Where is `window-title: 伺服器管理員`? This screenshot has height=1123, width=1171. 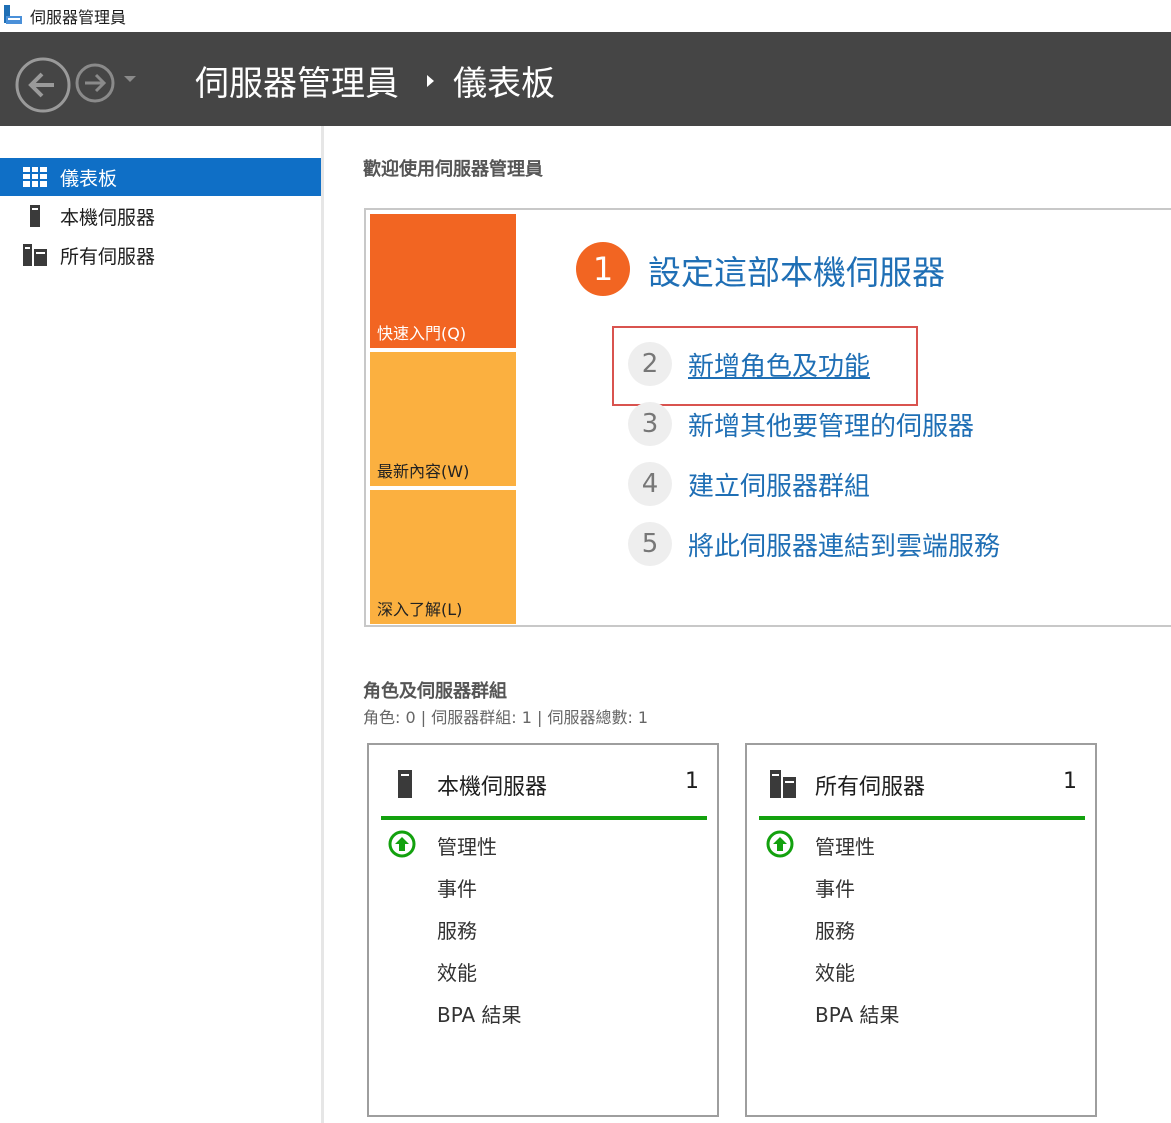 window-title: 伺服器管理員 is located at coordinates (78, 17).